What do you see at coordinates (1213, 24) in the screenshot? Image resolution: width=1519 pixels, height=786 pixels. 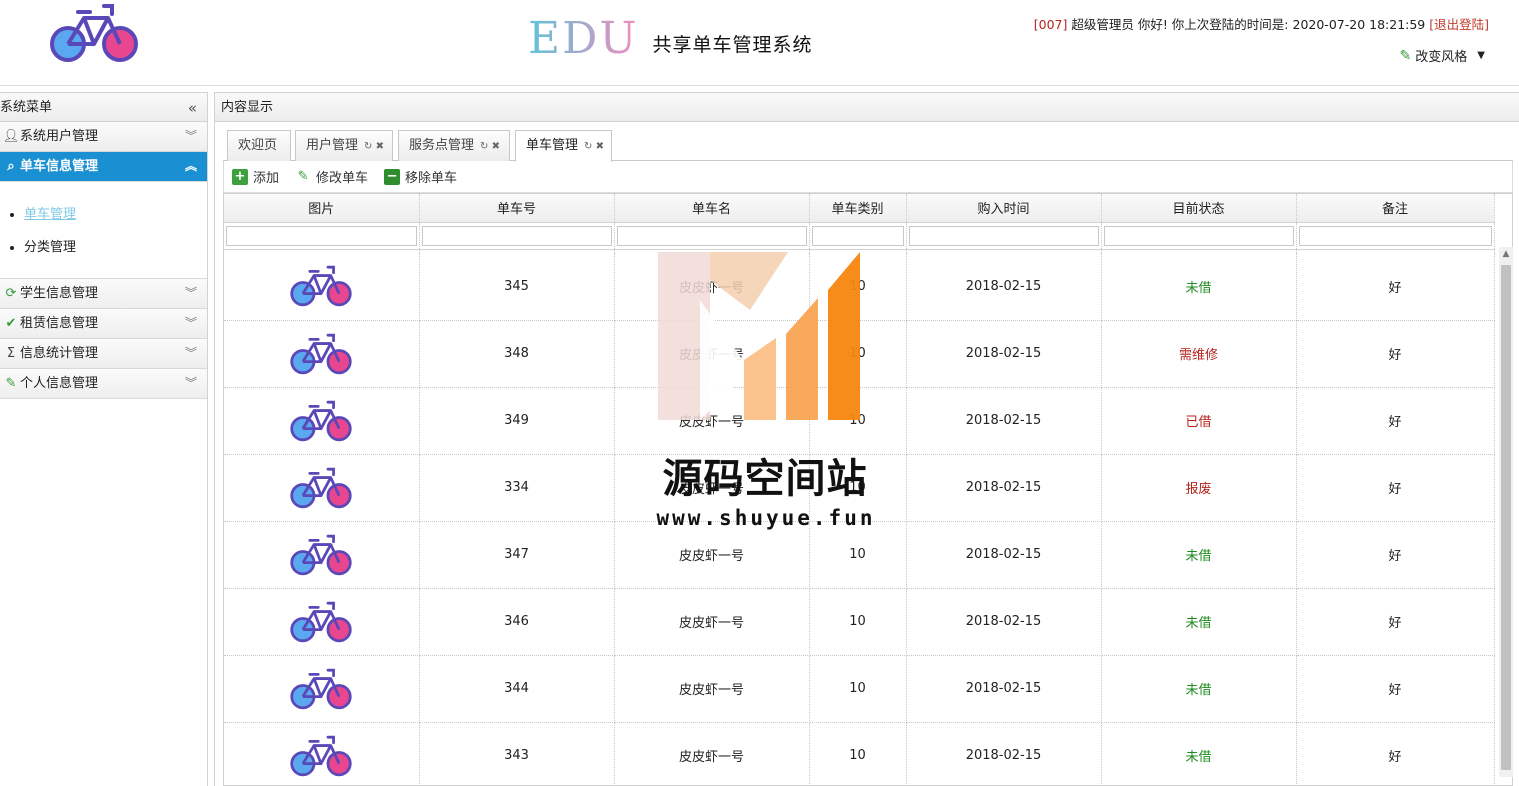 I see `greeting: 你好! 你上次登陆的时间是:` at bounding box center [1213, 24].